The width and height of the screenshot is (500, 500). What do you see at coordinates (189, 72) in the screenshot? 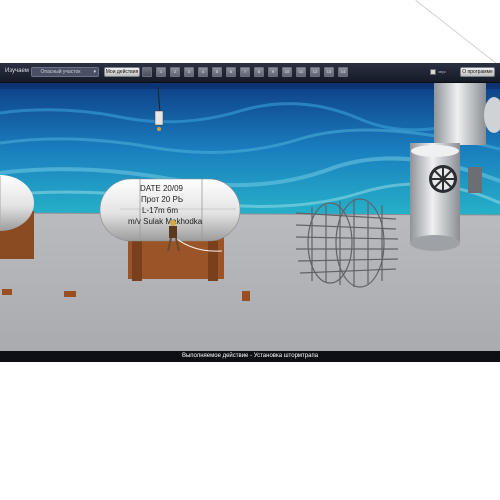
I see `step-button-3: 3` at bounding box center [189, 72].